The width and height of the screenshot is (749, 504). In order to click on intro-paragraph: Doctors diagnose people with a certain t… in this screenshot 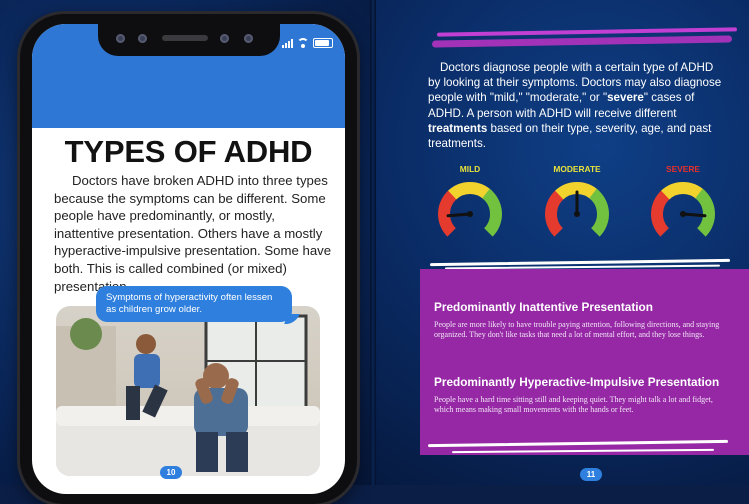, I will do `click(575, 106)`.